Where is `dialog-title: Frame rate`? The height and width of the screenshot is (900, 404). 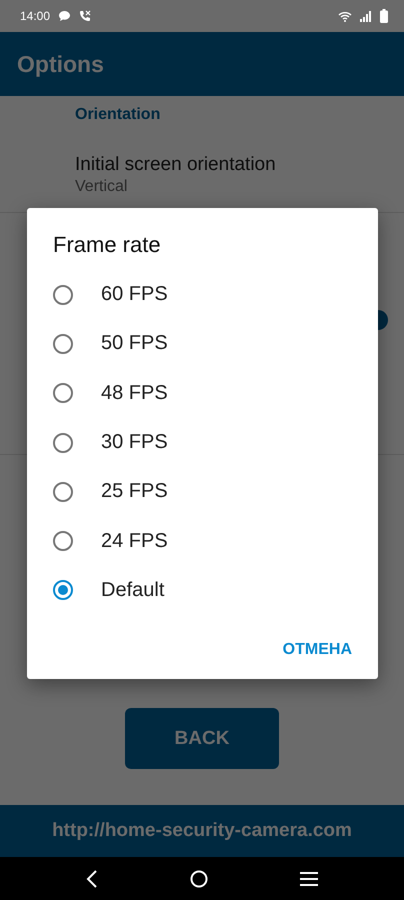 dialog-title: Frame rate is located at coordinates (107, 245).